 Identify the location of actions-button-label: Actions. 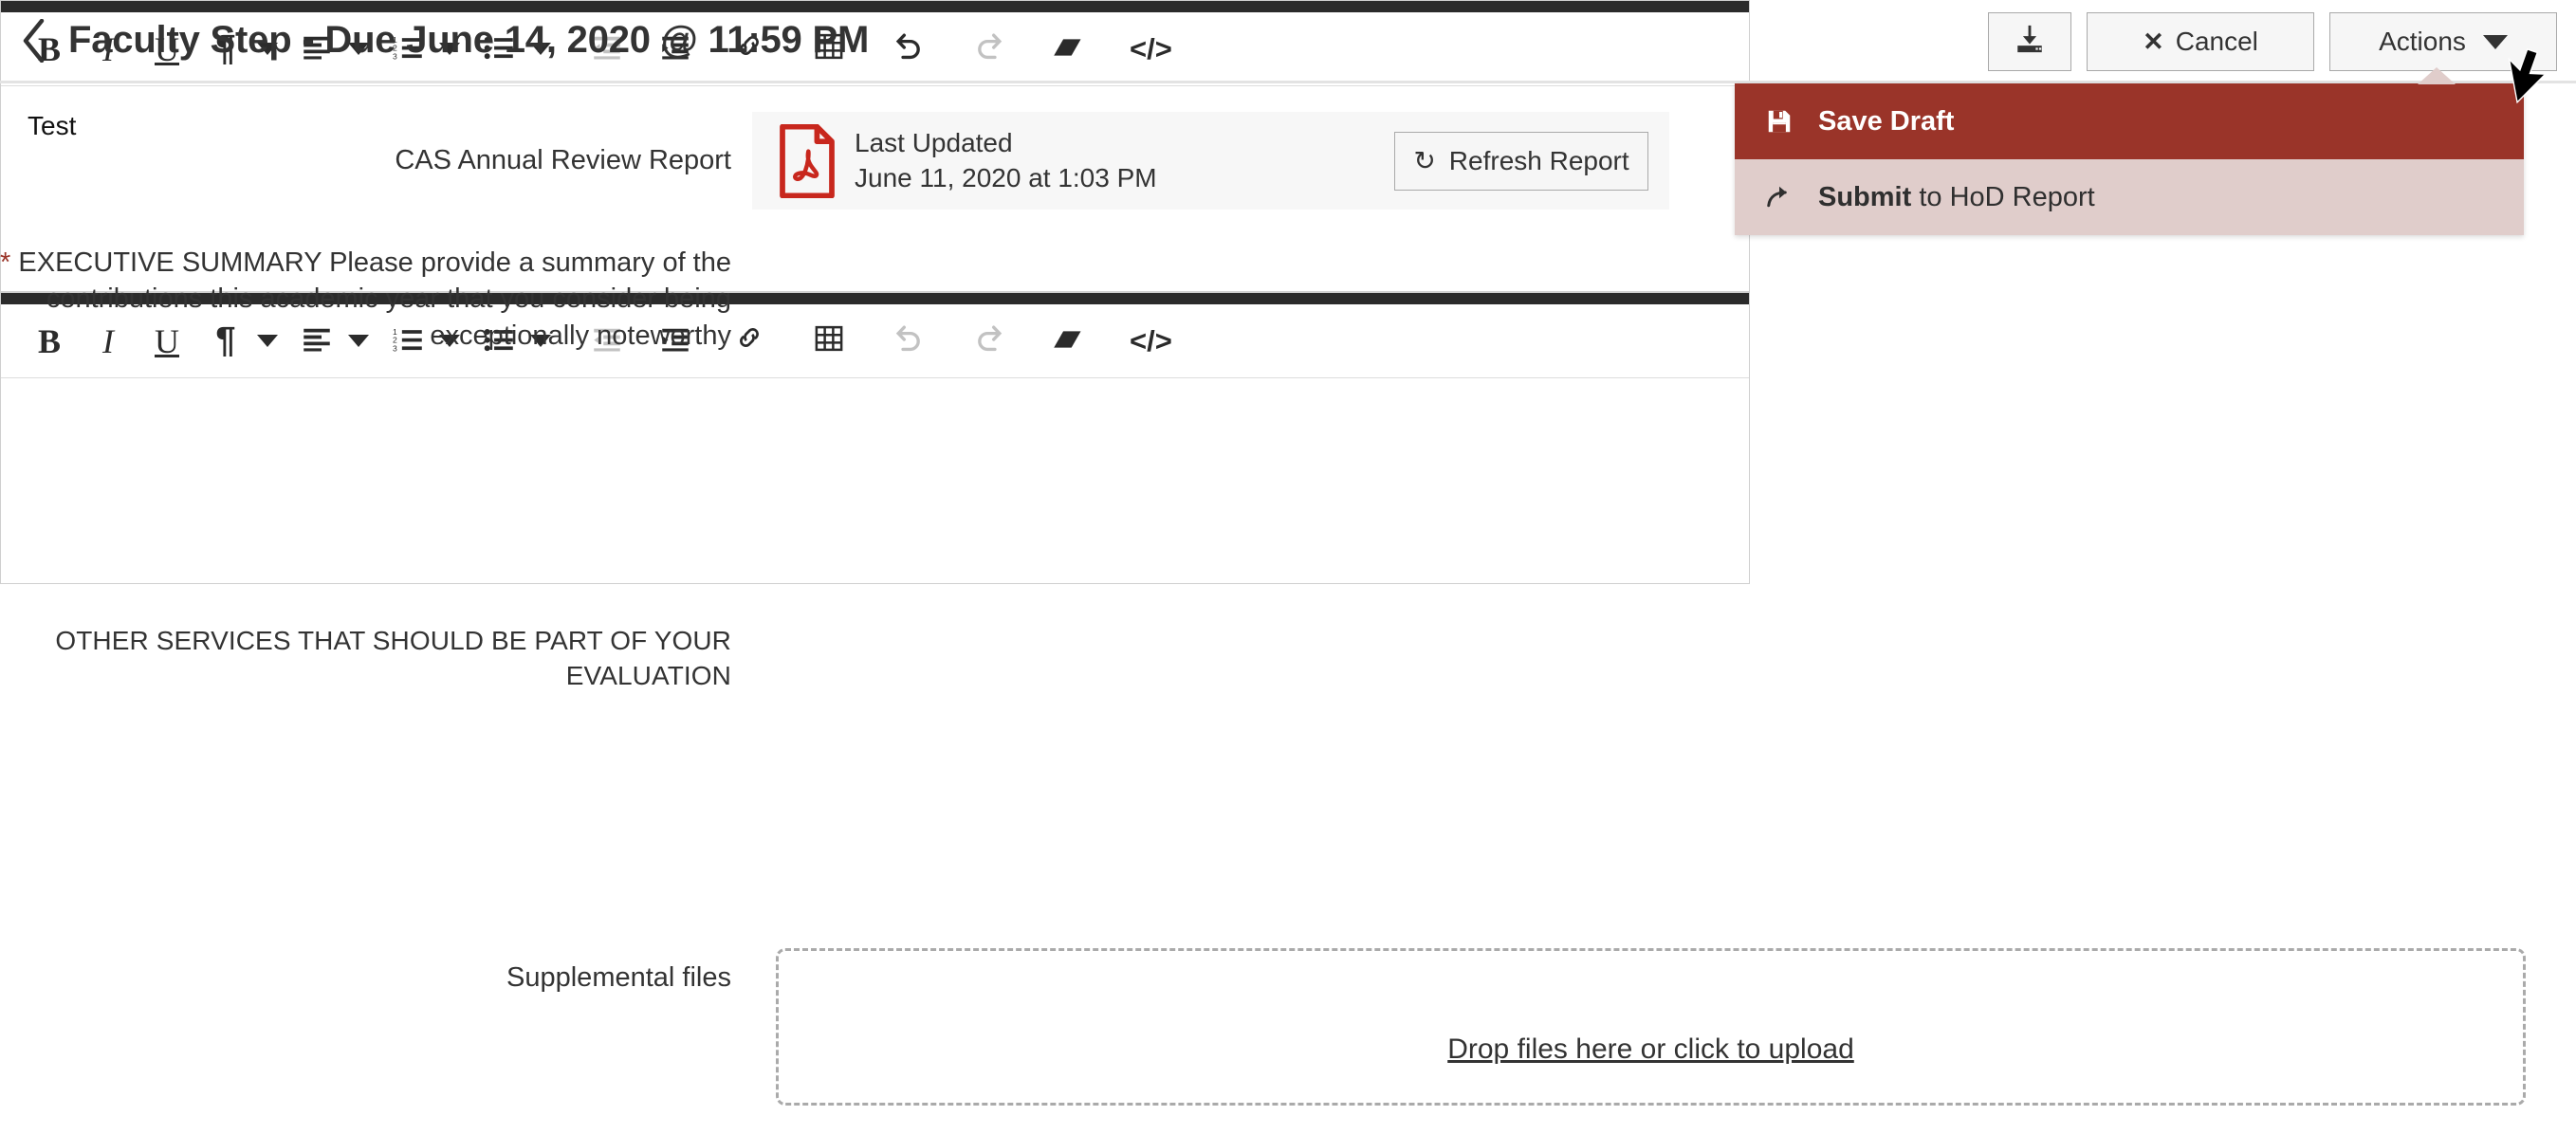
(2422, 41).